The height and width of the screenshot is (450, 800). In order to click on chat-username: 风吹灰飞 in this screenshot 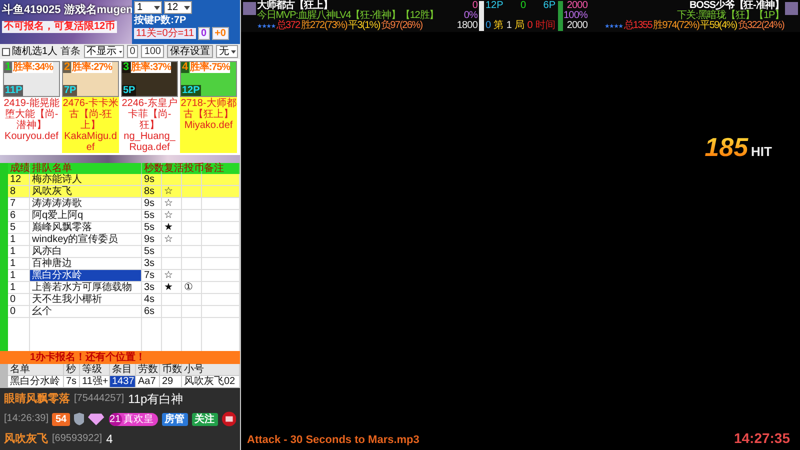, I will do `click(26, 439)`.